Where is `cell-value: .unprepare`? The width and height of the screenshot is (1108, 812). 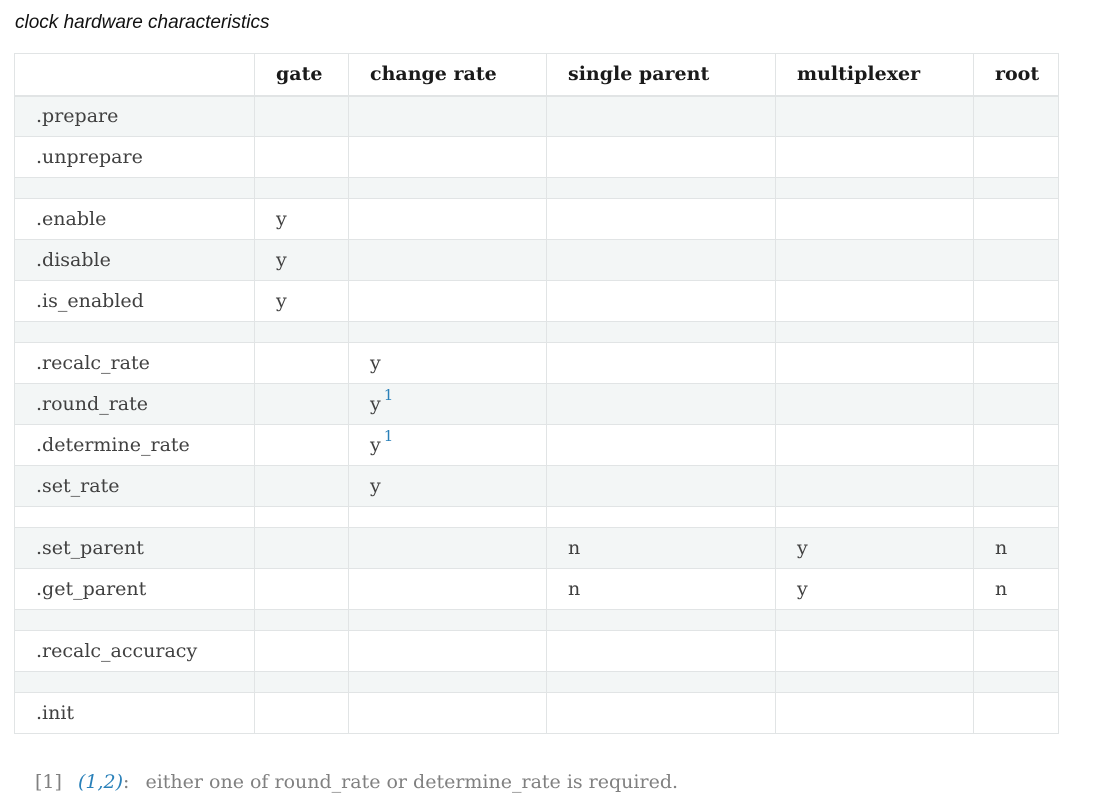 cell-value: .unprepare is located at coordinates (89, 157).